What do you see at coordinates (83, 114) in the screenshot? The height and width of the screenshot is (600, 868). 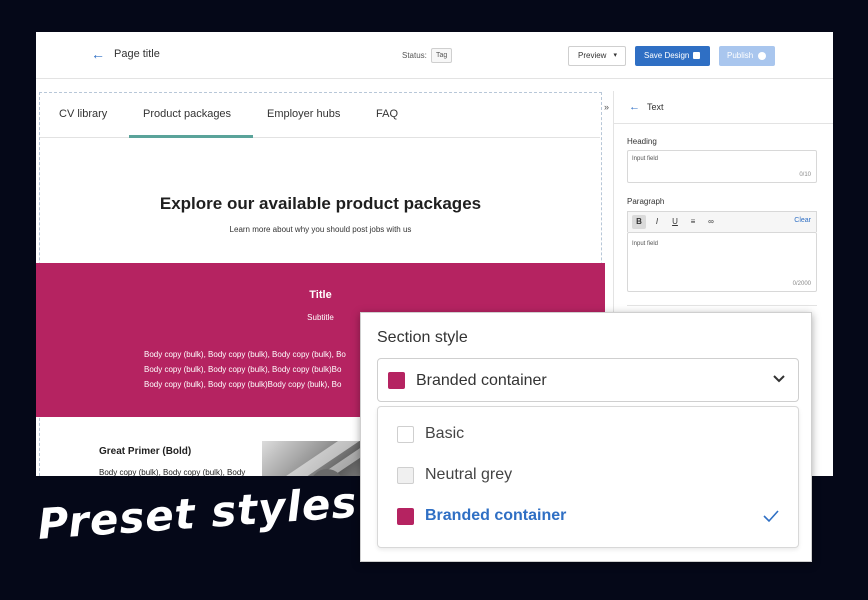 I see `tab-cv-library: CV library` at bounding box center [83, 114].